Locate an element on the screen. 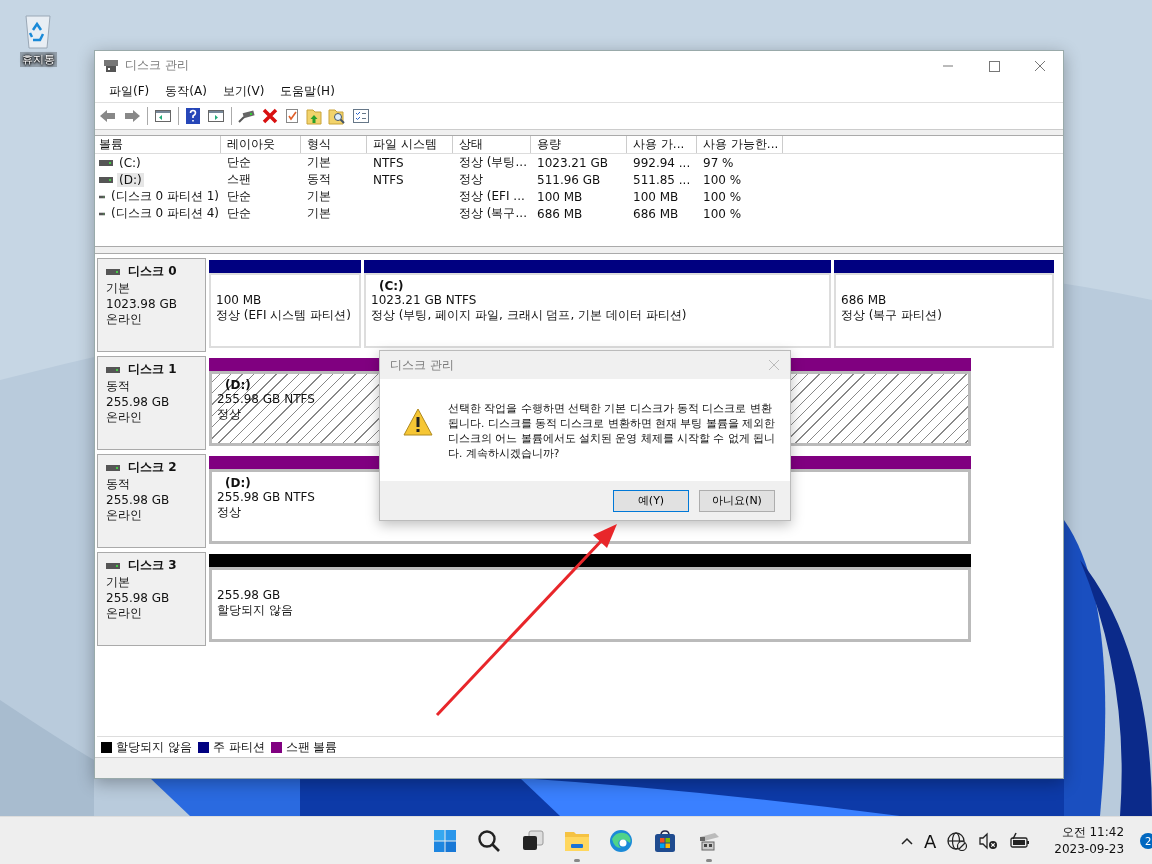 This screenshot has width=1152, height=864. legend-label: 스팬 볼륨 is located at coordinates (311, 747).